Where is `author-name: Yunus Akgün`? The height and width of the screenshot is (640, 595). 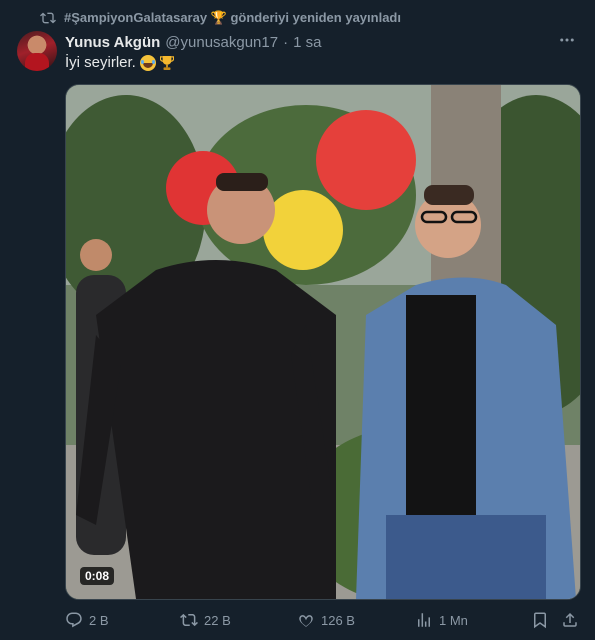
author-name: Yunus Akgün is located at coordinates (112, 42).